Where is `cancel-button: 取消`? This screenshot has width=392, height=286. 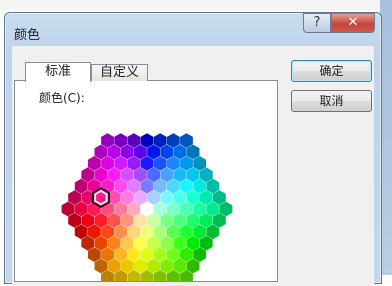
cancel-button: 取消 is located at coordinates (331, 101).